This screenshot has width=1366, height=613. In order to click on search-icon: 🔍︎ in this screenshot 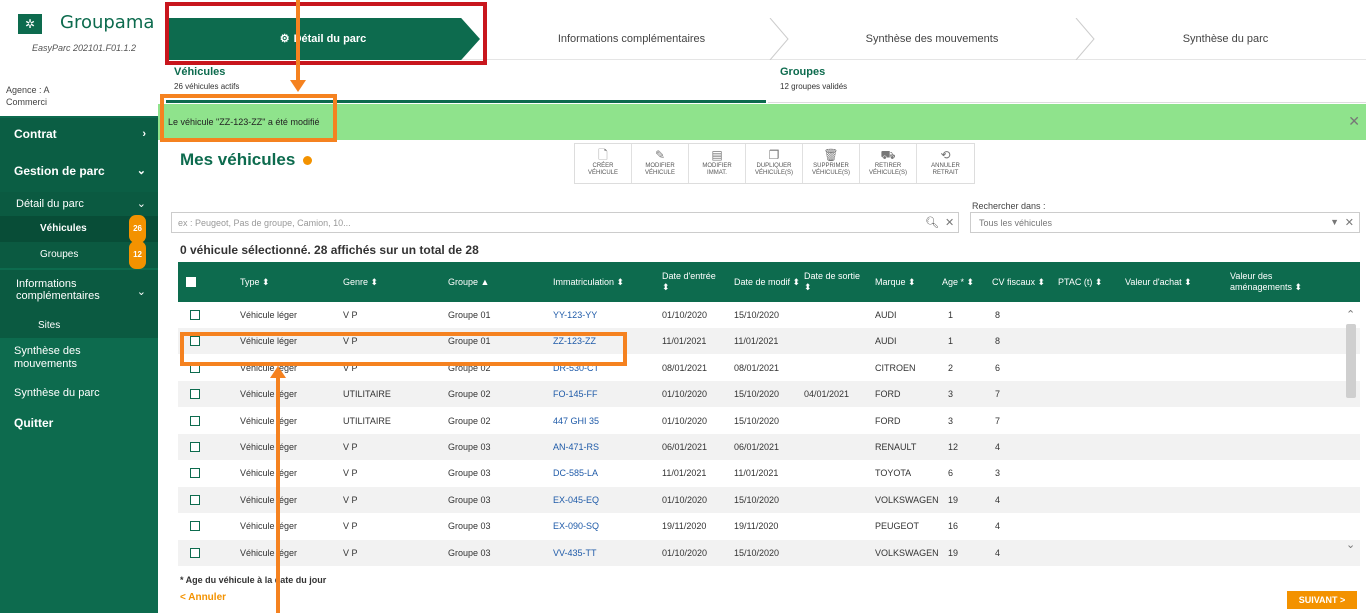, I will do `click(932, 222)`.